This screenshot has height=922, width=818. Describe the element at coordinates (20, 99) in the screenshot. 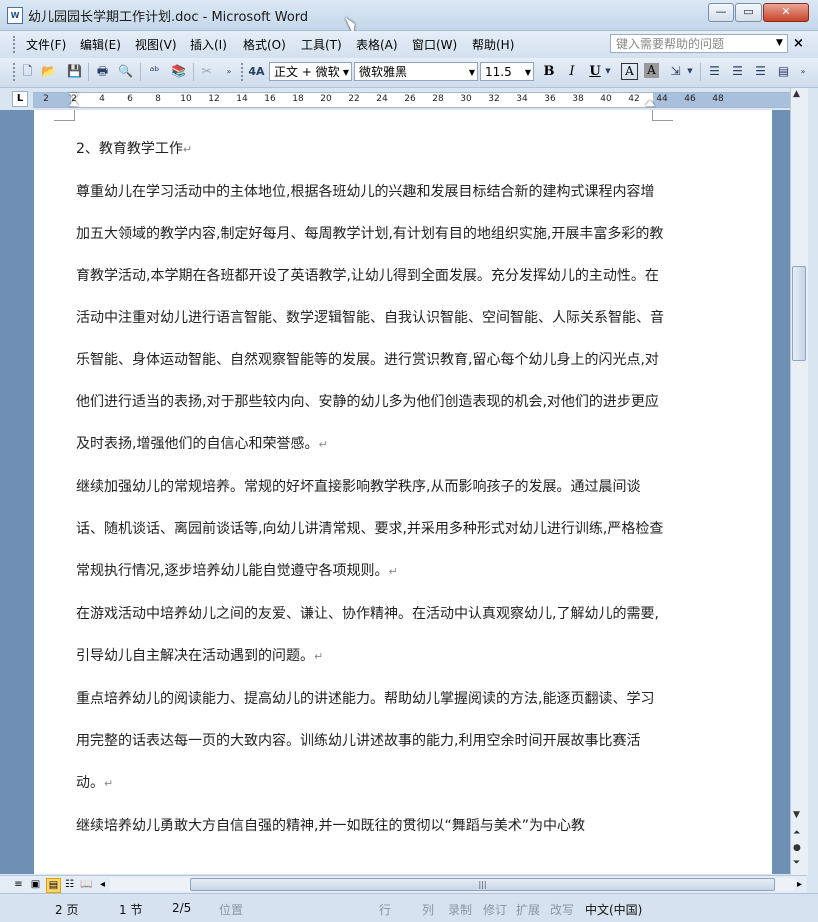

I see `tab-selector-button: L` at that location.